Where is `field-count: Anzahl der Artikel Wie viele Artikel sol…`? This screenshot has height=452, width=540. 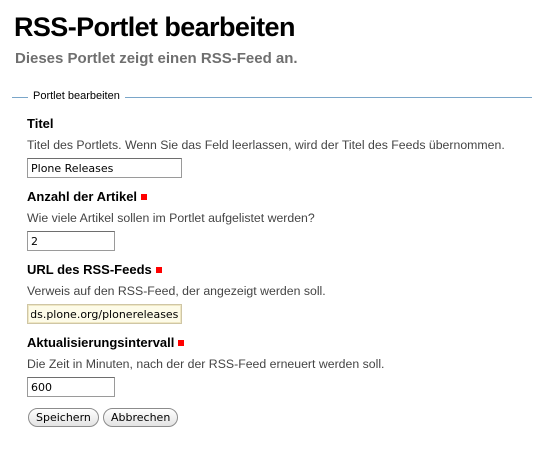
field-count: Anzahl der Artikel Wie viele Artikel sol… is located at coordinates (279, 220).